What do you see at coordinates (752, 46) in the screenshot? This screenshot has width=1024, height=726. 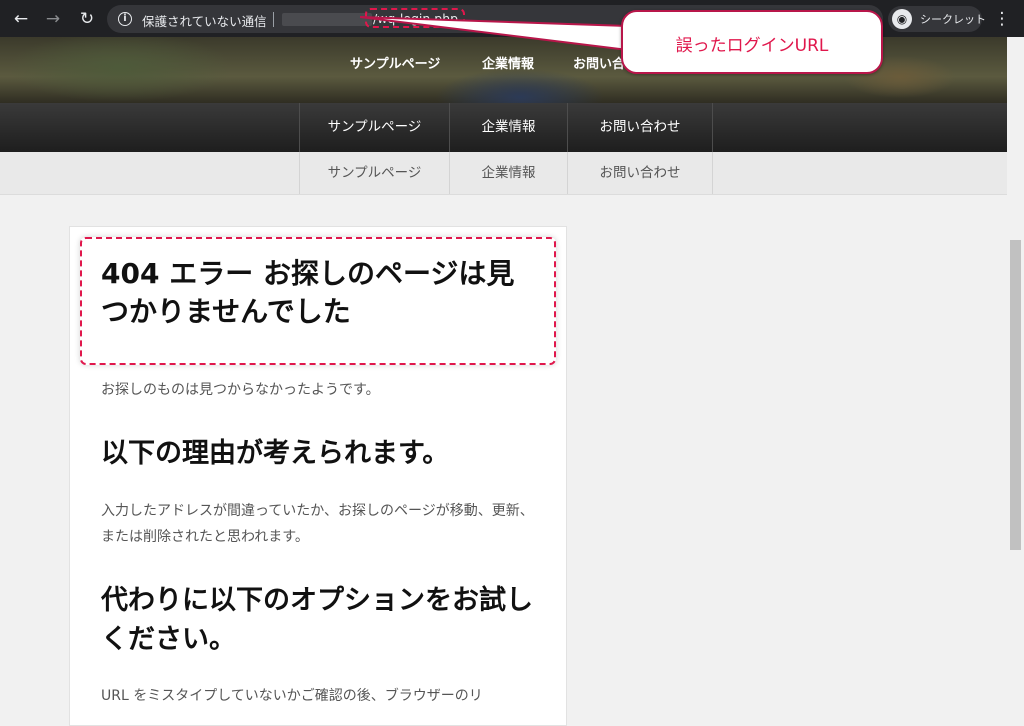 I see `callout-text: 誤ったログインURL` at bounding box center [752, 46].